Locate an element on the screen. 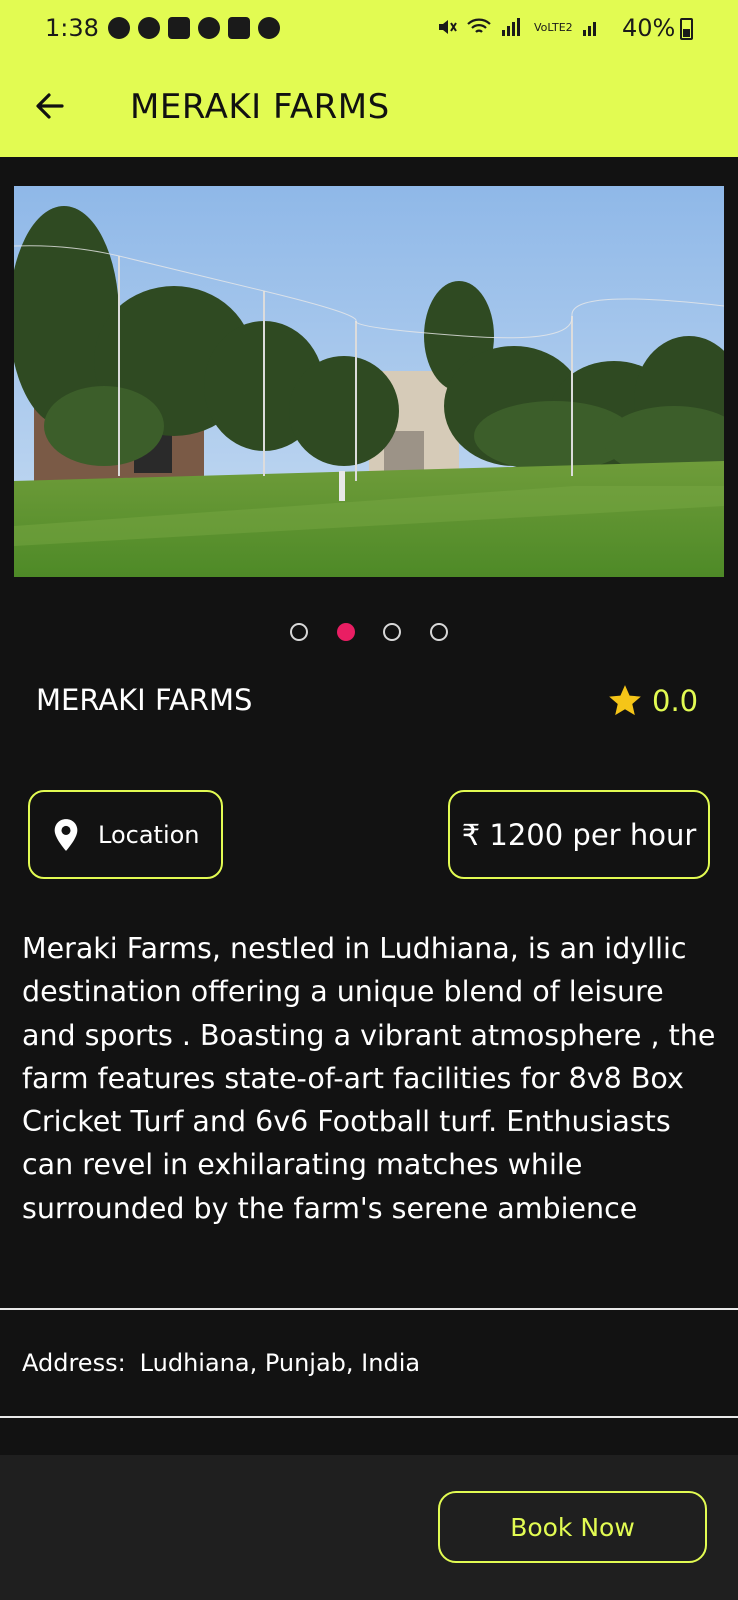  signal-icon is located at coordinates (511, 27).